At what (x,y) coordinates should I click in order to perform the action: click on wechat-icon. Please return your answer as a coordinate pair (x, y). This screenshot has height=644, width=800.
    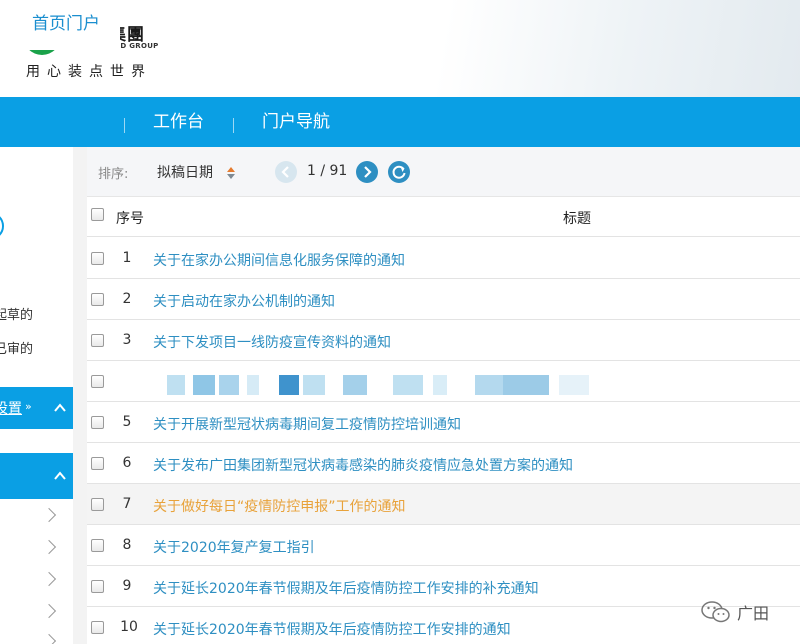
    Looking at the image, I should click on (715, 612).